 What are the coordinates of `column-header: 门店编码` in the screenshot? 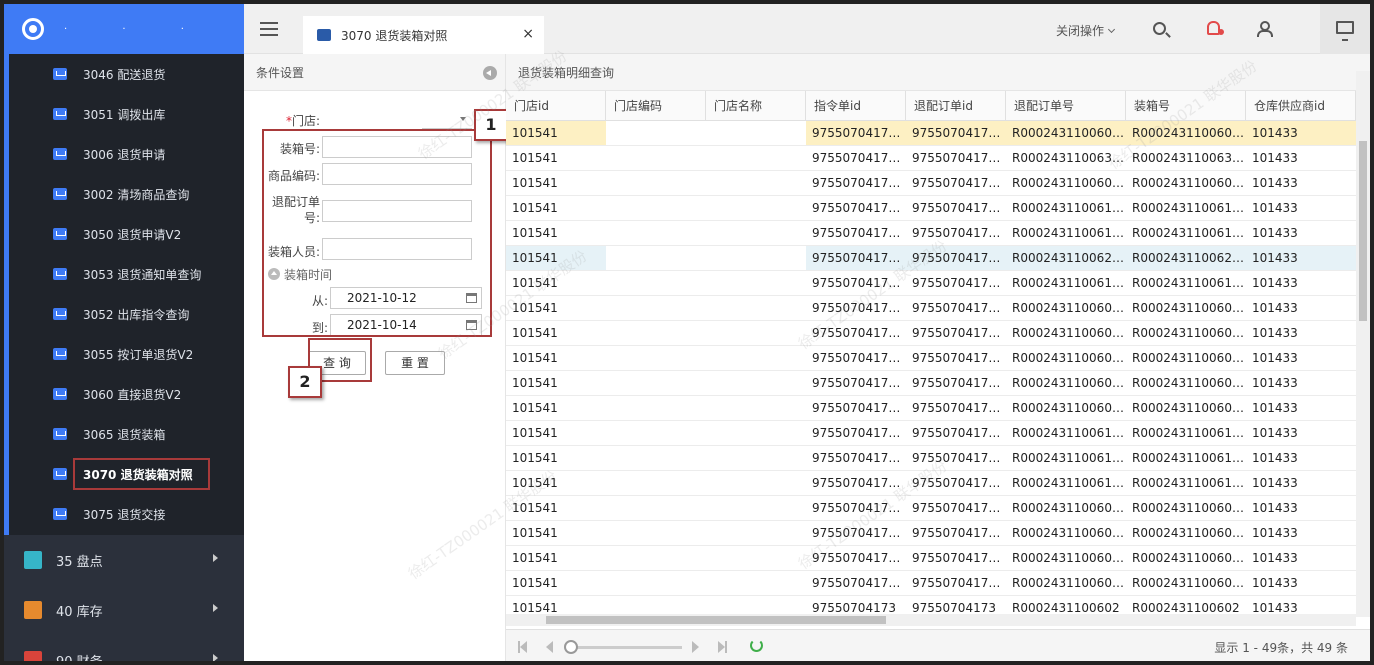 It's located at (656, 106).